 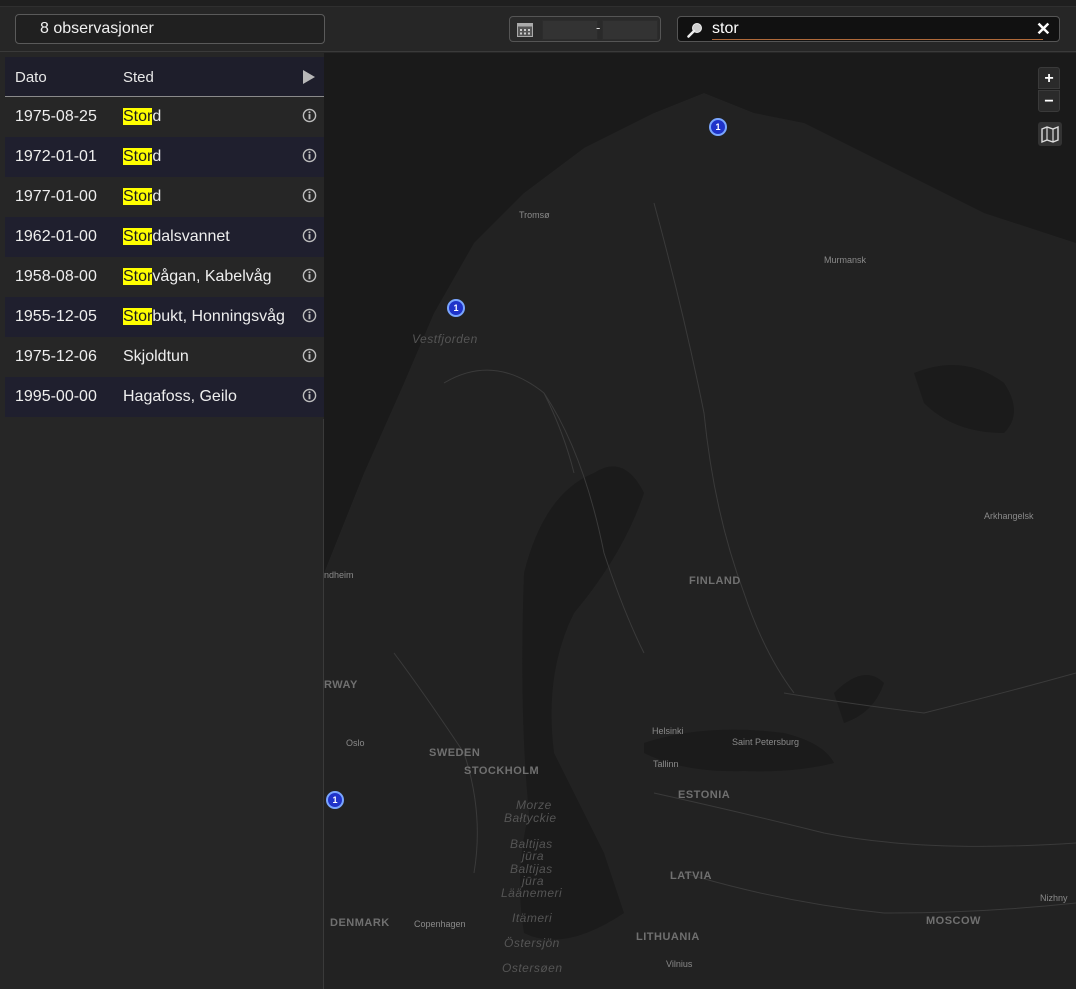 I want to click on search-icon, so click(x=694, y=30).